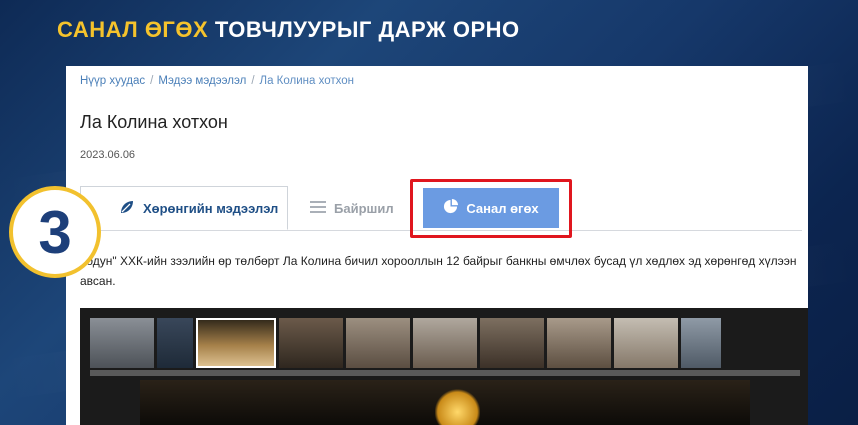 This screenshot has height=425, width=858. I want to click on list-icon, so click(318, 208).